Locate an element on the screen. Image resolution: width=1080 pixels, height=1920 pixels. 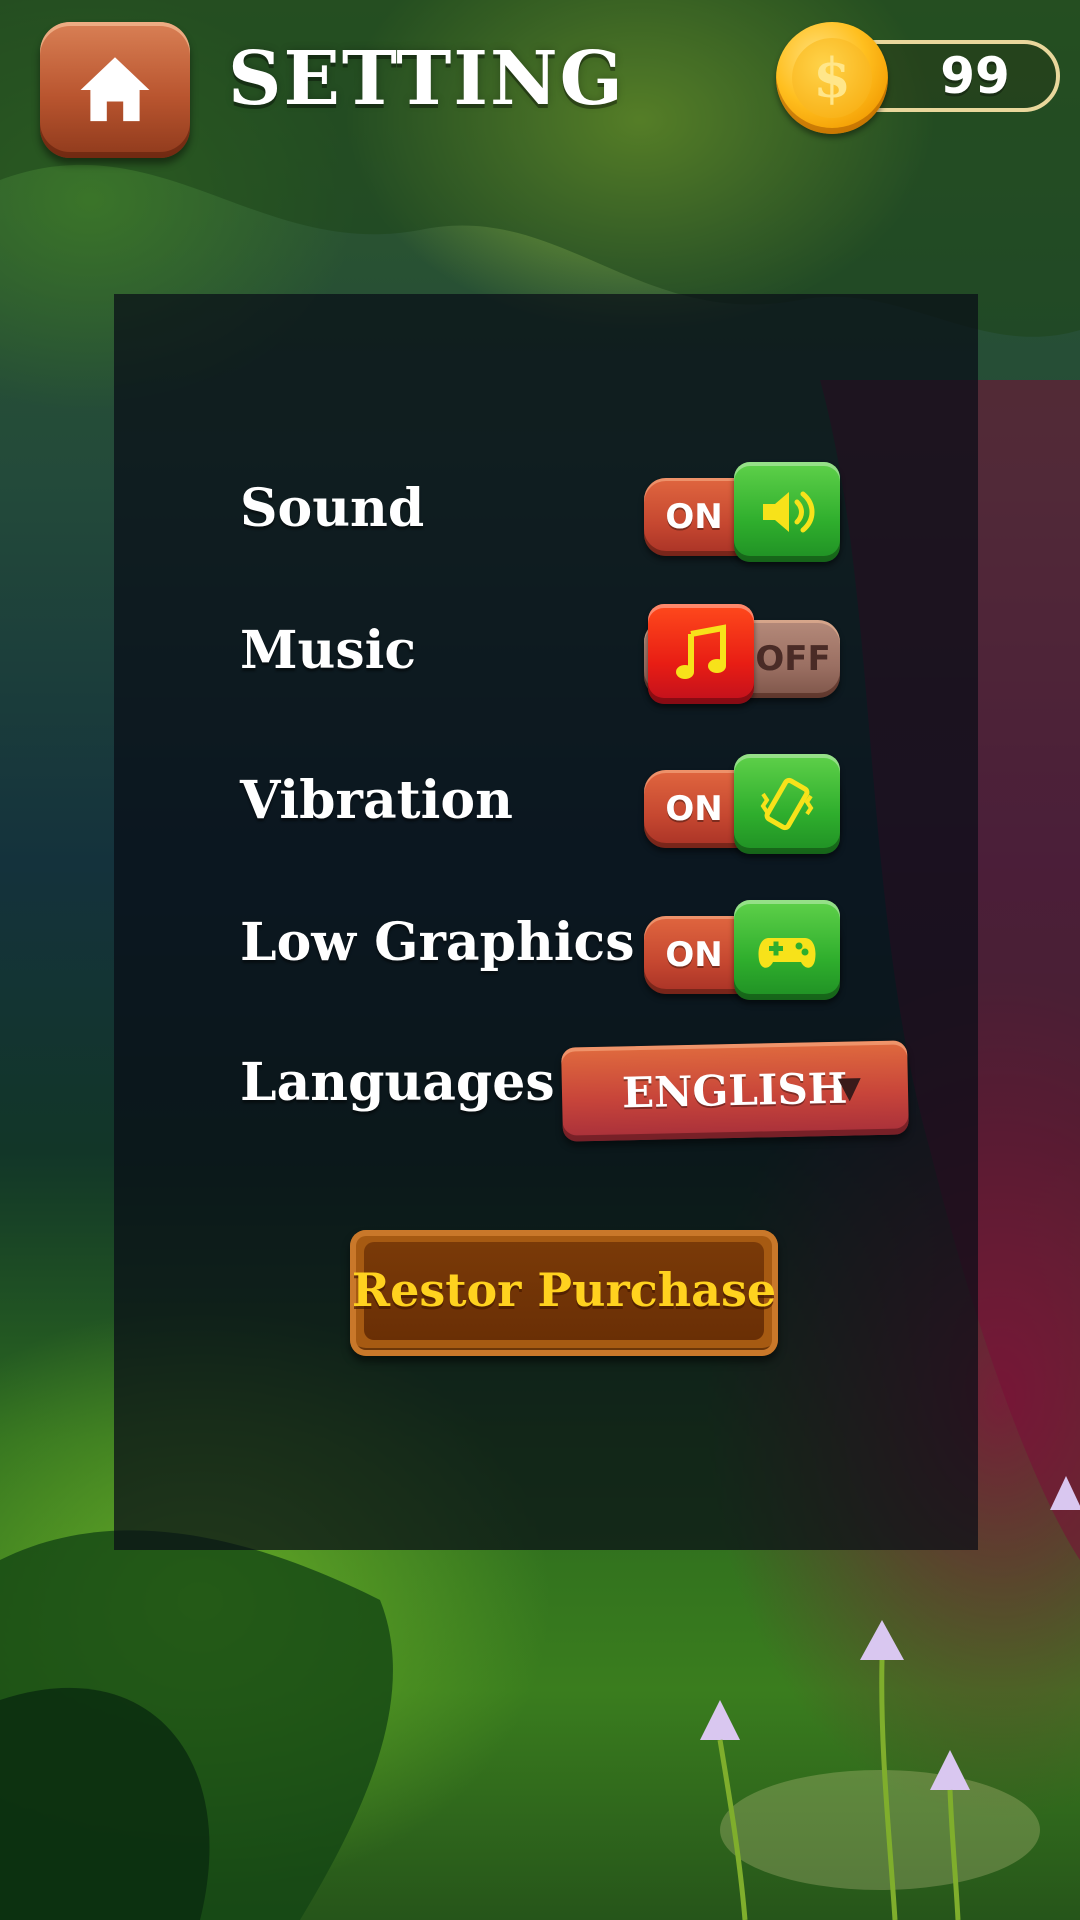
gamepad-icon is located at coordinates (787, 953).